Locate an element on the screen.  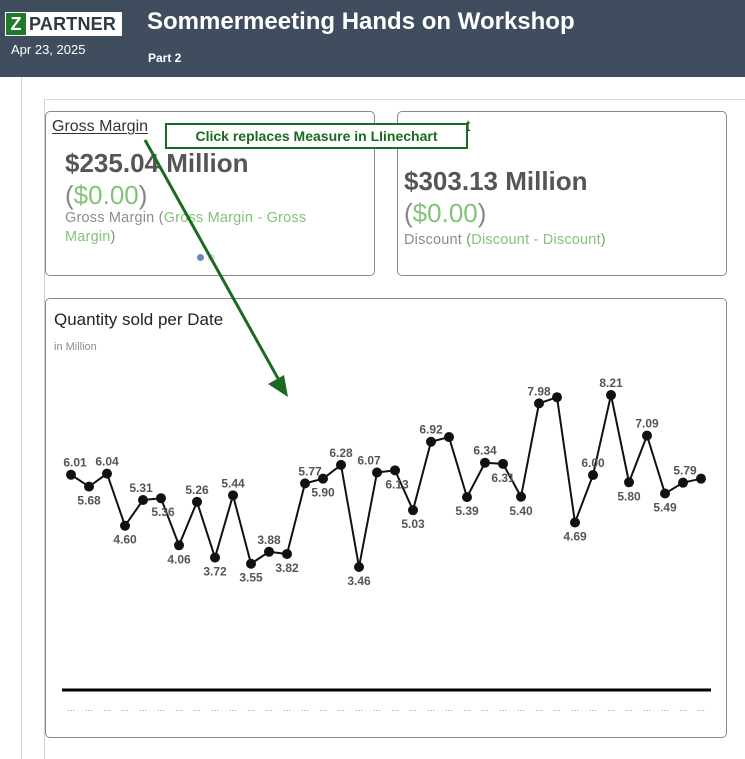
kpi-delta-discount: ($0.00) is located at coordinates (445, 213).